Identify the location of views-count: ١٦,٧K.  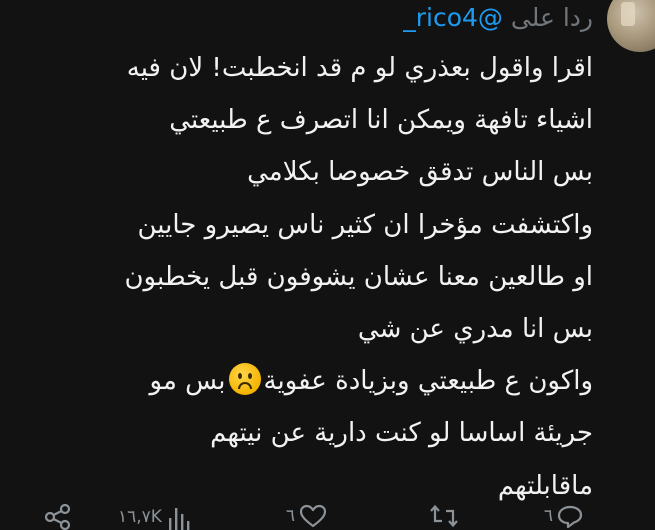
(140, 517).